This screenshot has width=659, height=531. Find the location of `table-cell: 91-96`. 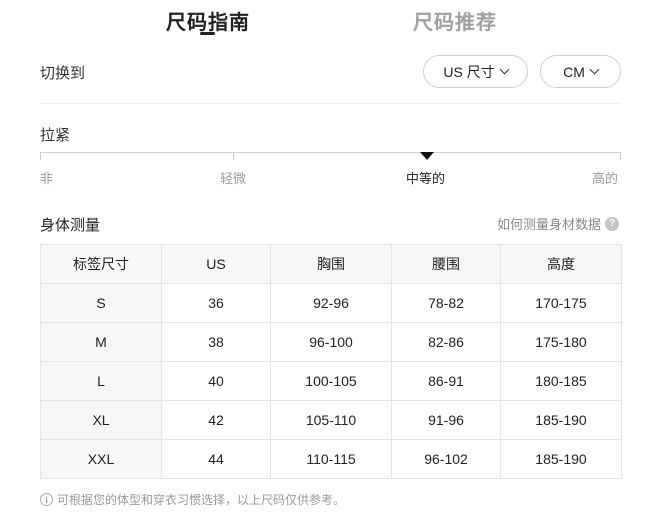

table-cell: 91-96 is located at coordinates (446, 420).